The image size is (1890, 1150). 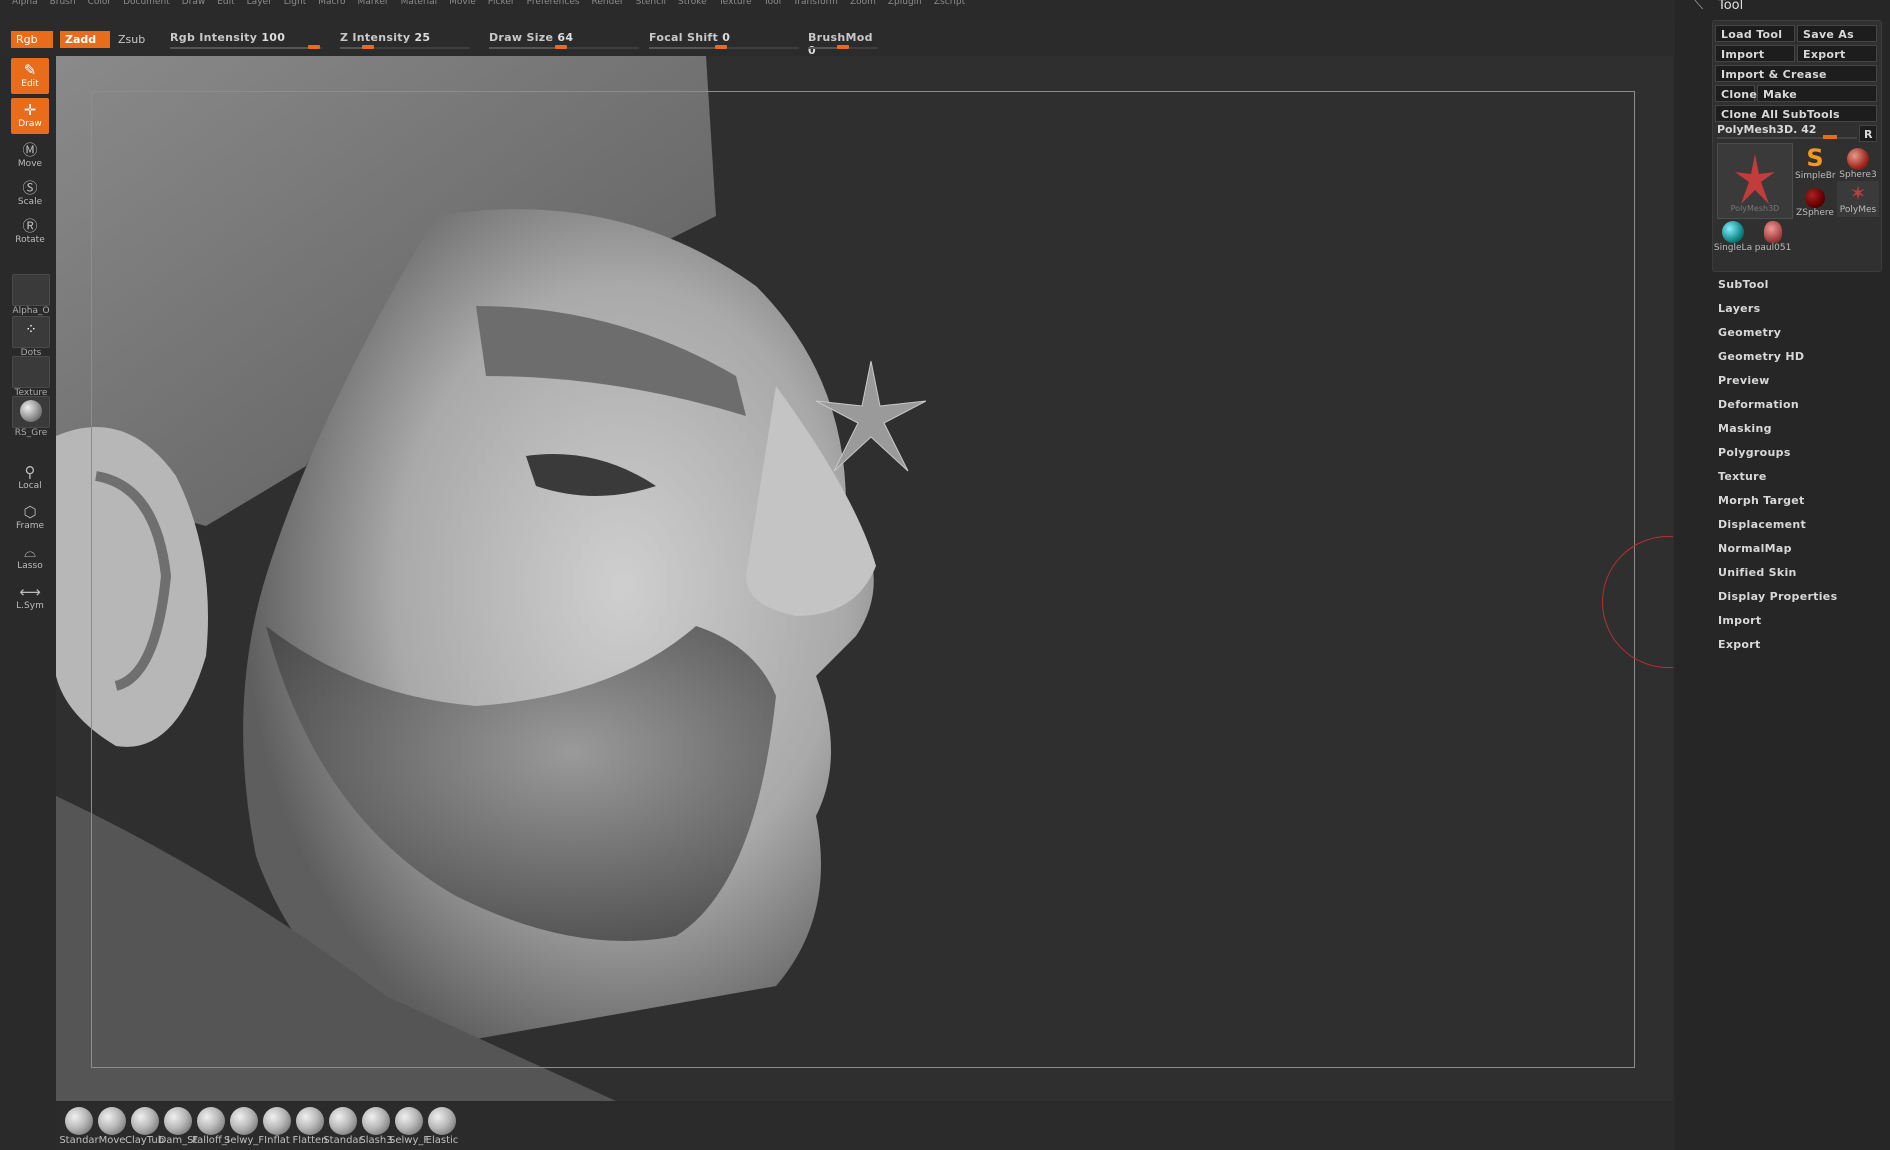 What do you see at coordinates (843, 44) in the screenshot?
I see `brushmod-slider: BrushMod 0` at bounding box center [843, 44].